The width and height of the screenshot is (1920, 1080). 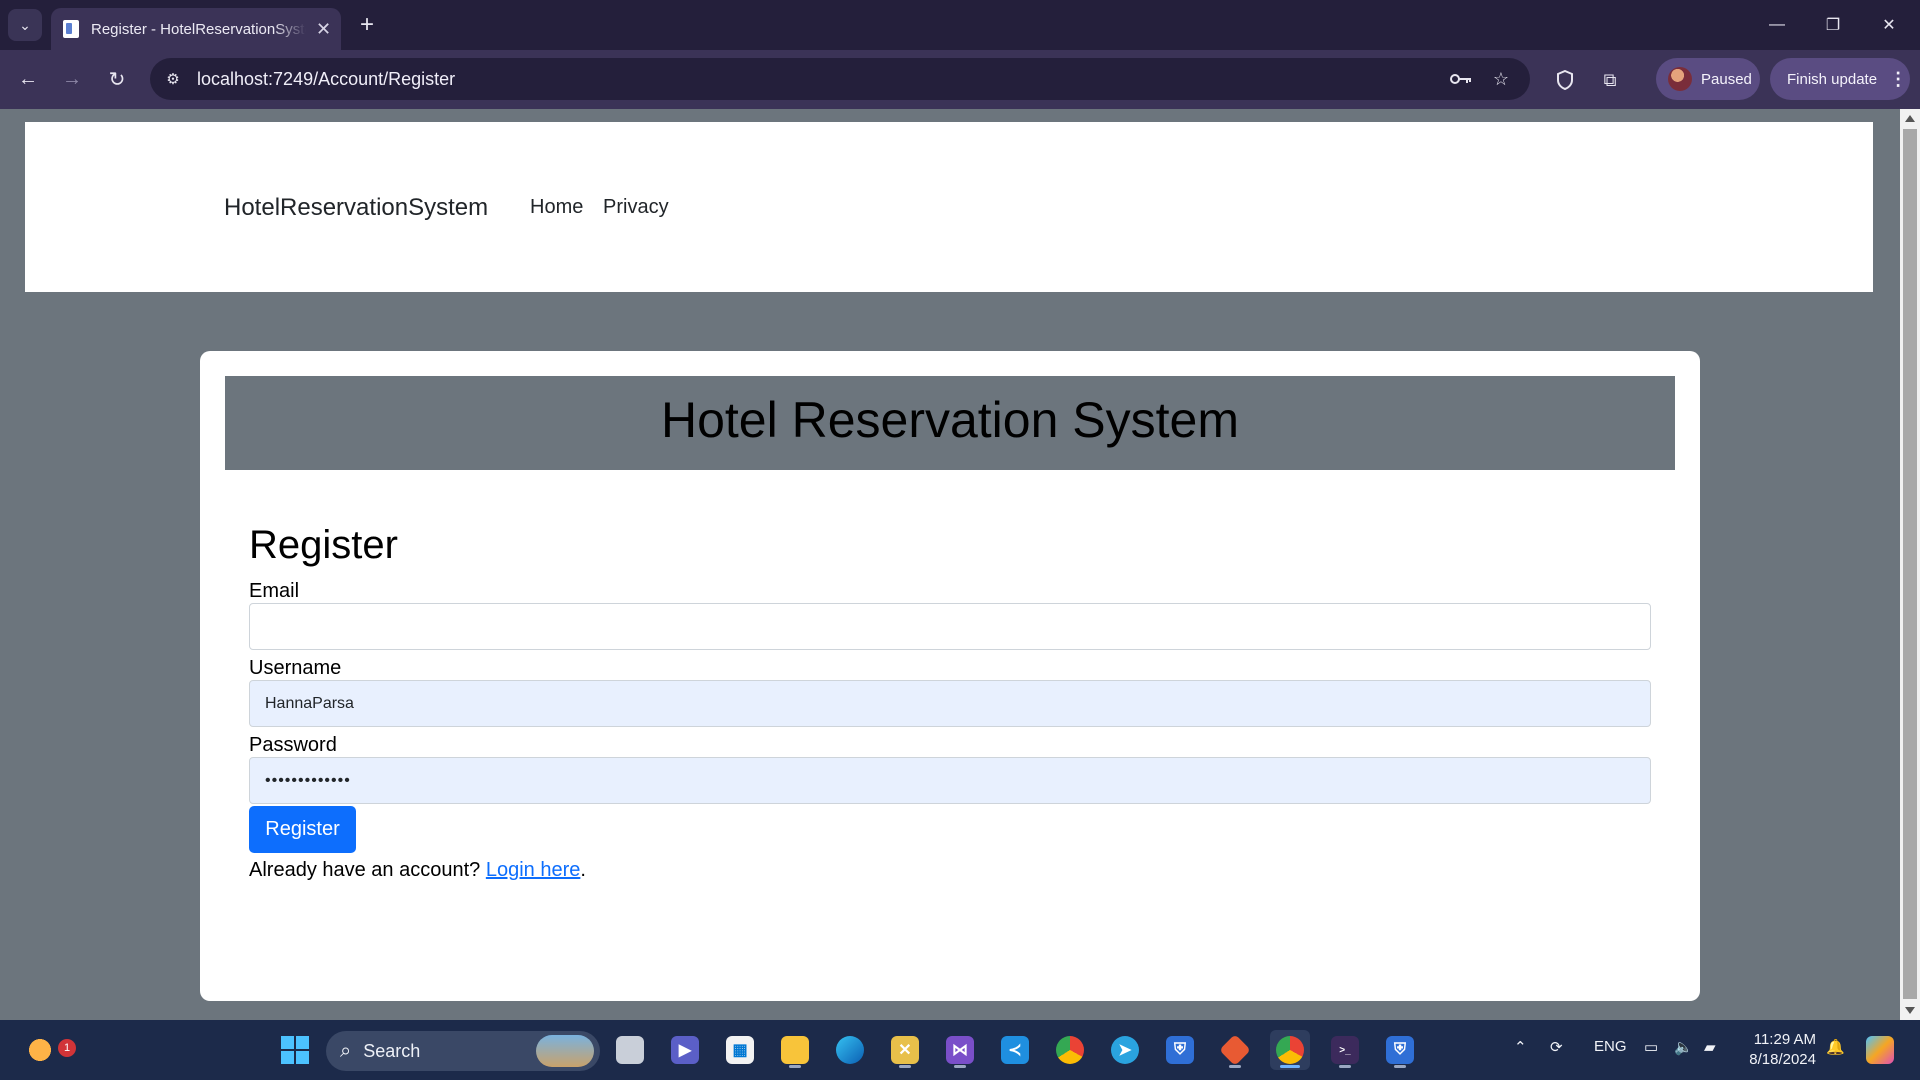 I want to click on taskbar-shield-app: ⛨, so click(x=1180, y=1050).